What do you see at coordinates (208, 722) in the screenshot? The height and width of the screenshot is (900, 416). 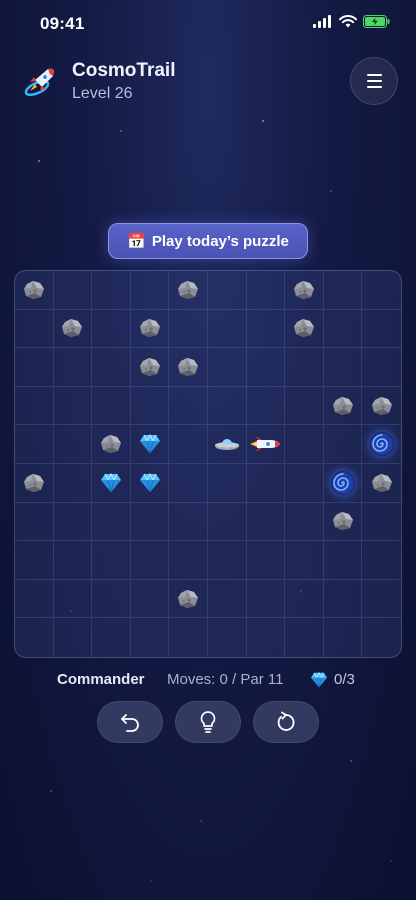 I see `hint-button` at bounding box center [208, 722].